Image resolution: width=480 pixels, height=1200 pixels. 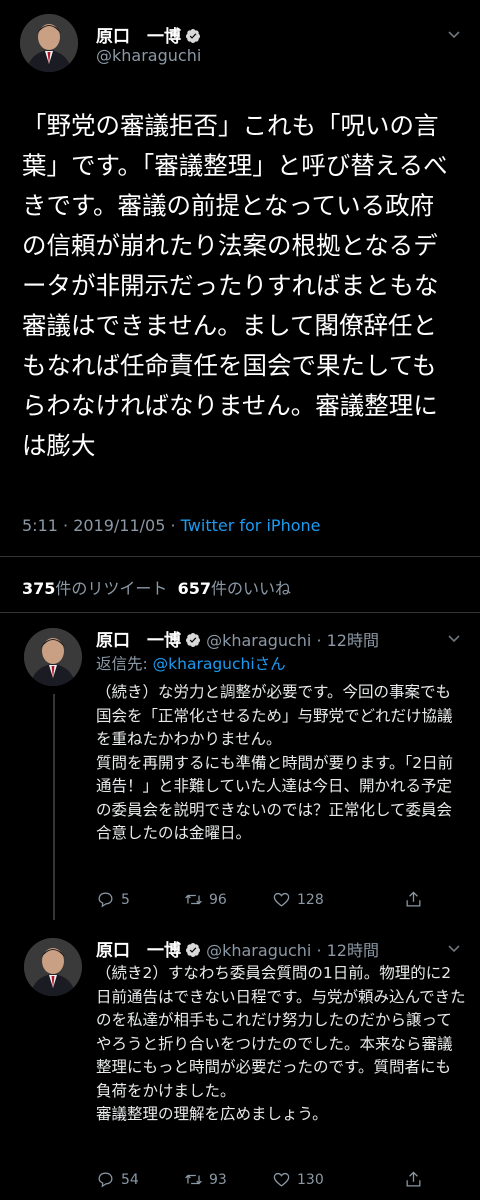 I want to click on retweet-count: 96, so click(x=218, y=899).